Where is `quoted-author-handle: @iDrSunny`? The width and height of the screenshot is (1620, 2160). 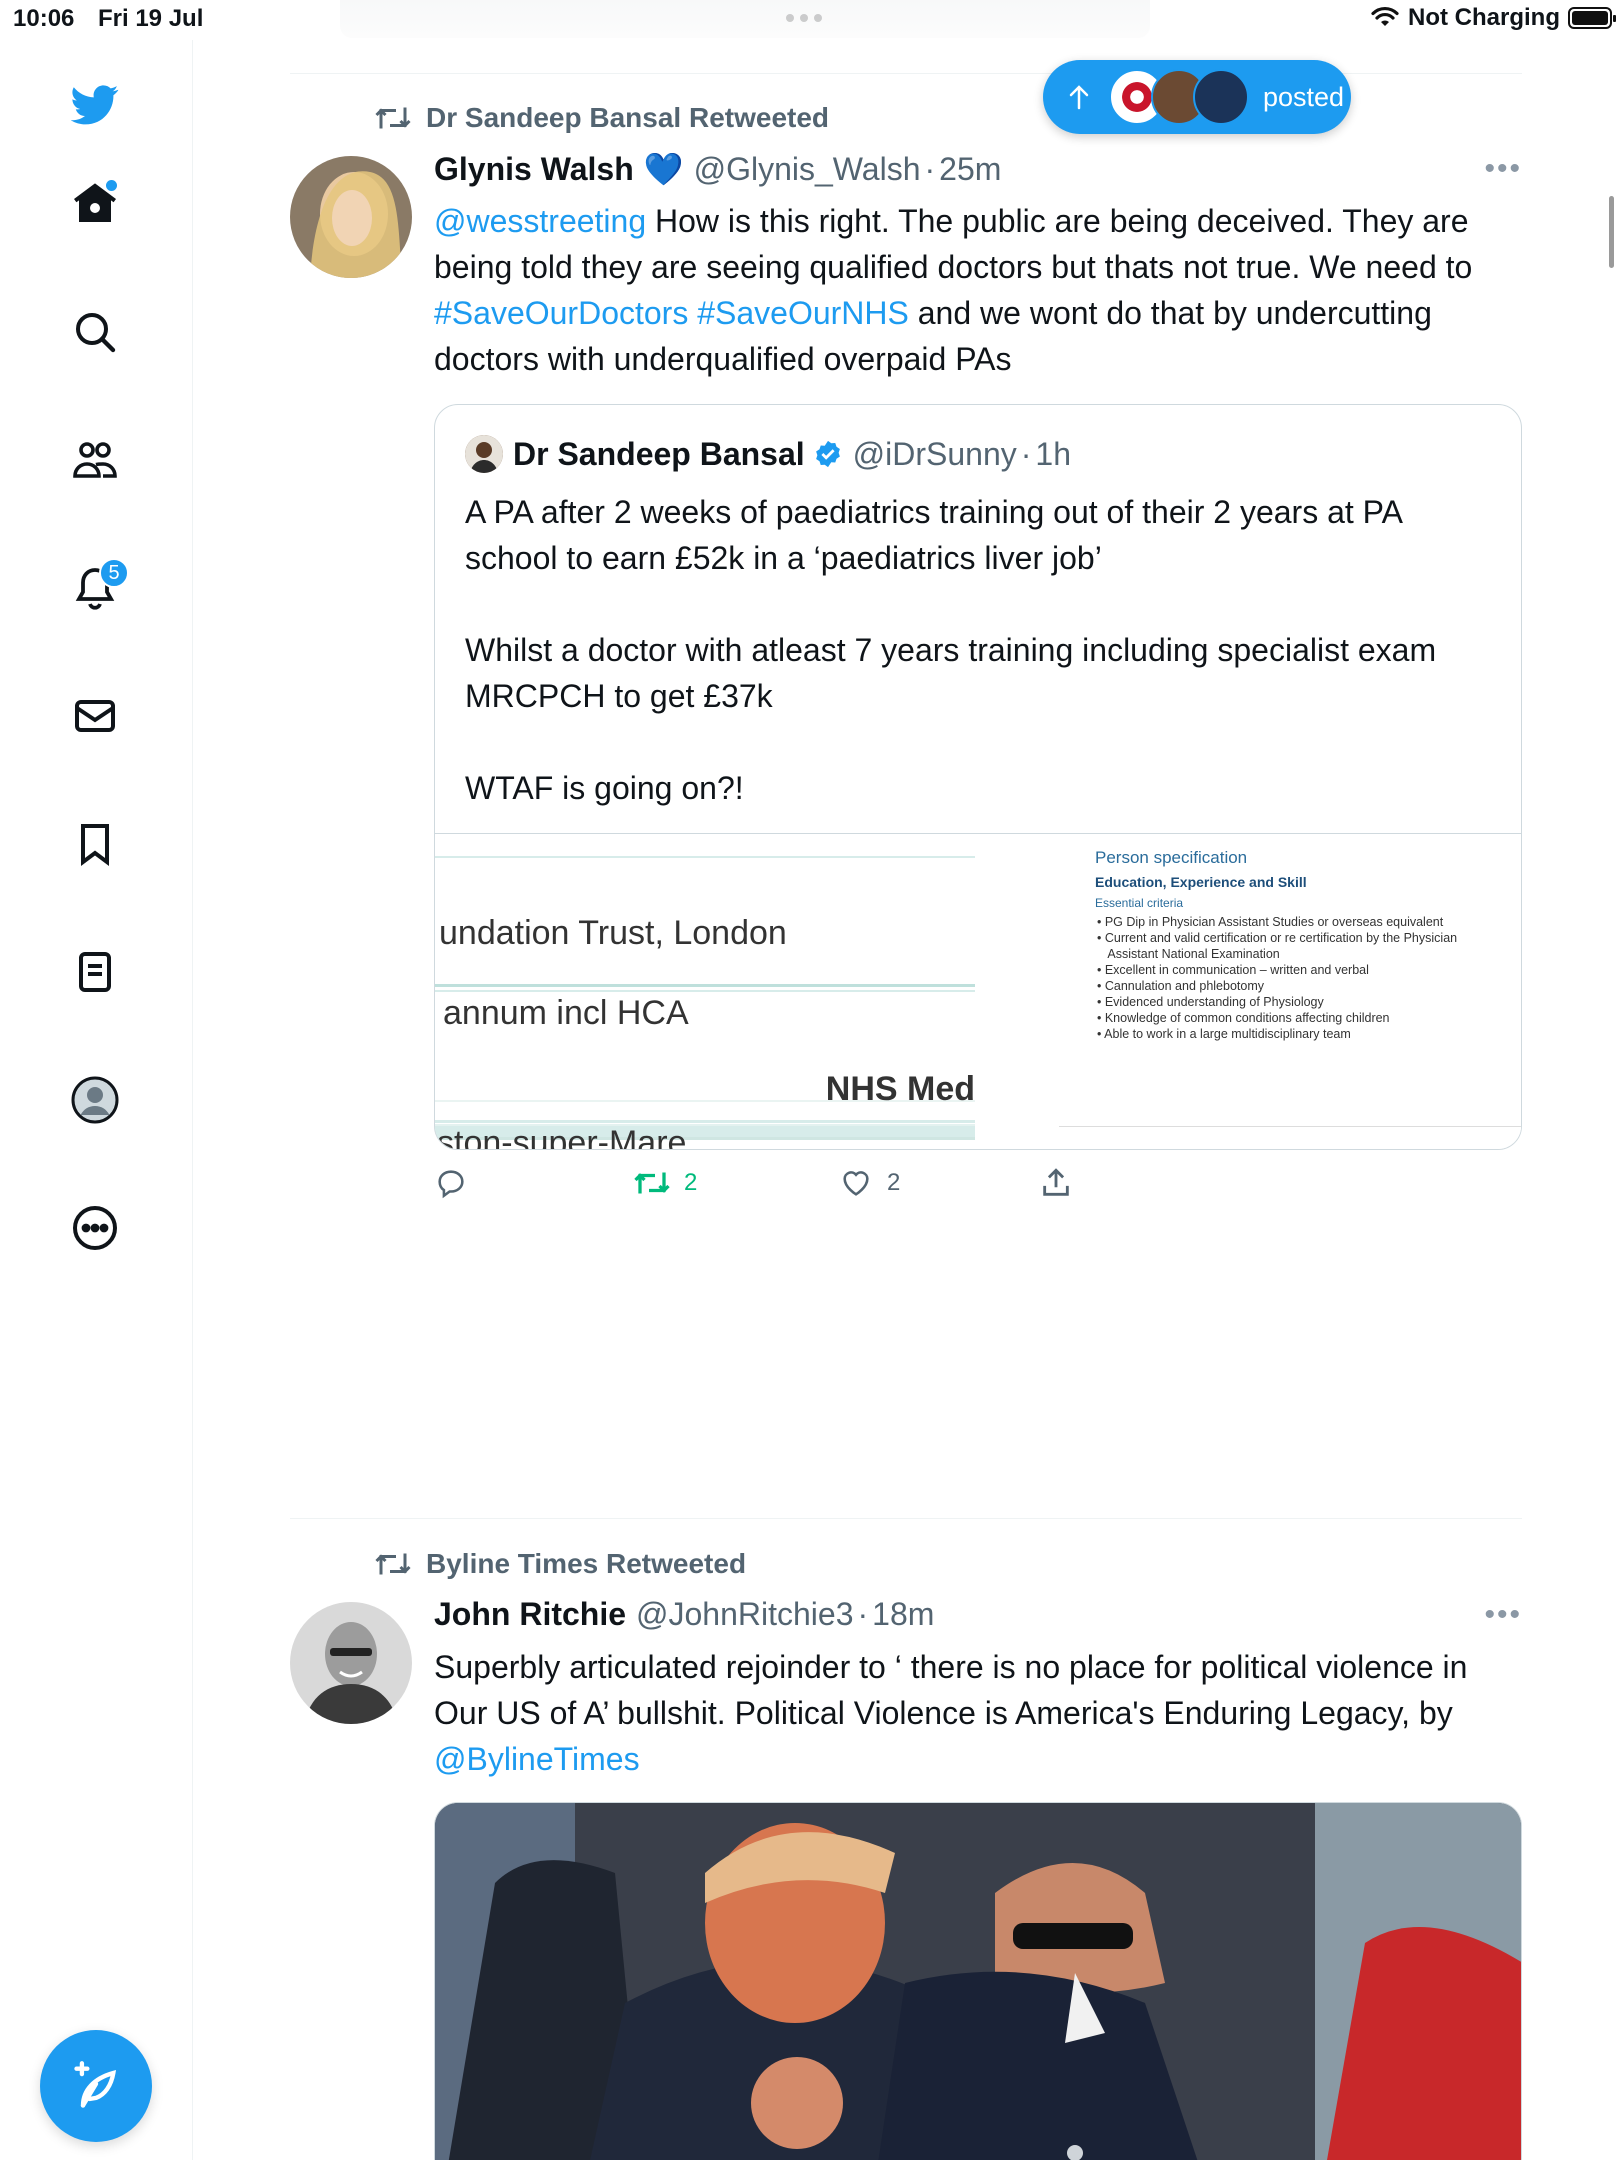
quoted-author-handle: @iDrSunny is located at coordinates (934, 453).